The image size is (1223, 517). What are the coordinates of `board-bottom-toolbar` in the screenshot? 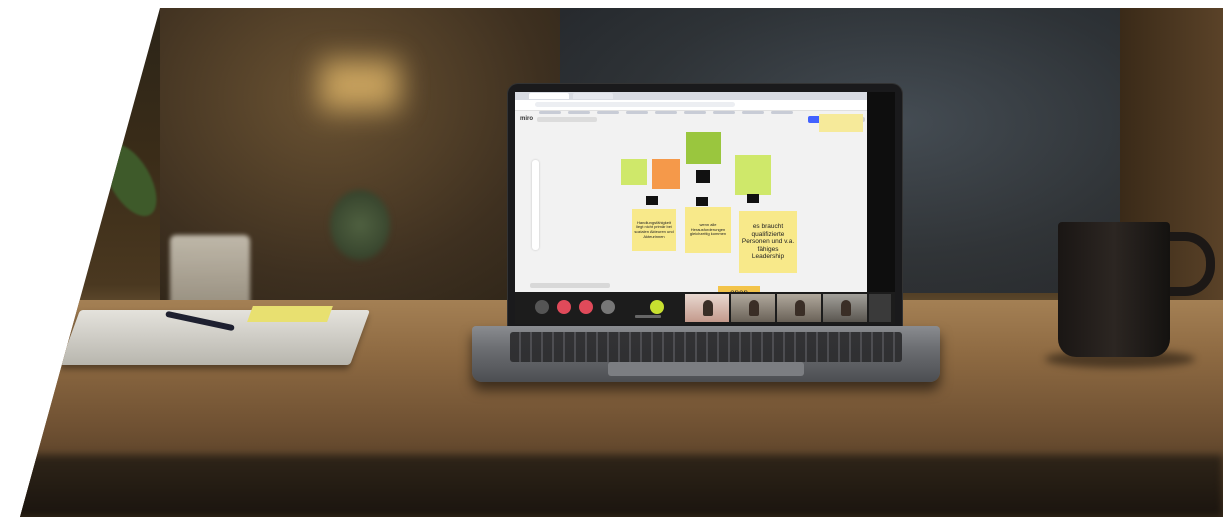 It's located at (570, 285).